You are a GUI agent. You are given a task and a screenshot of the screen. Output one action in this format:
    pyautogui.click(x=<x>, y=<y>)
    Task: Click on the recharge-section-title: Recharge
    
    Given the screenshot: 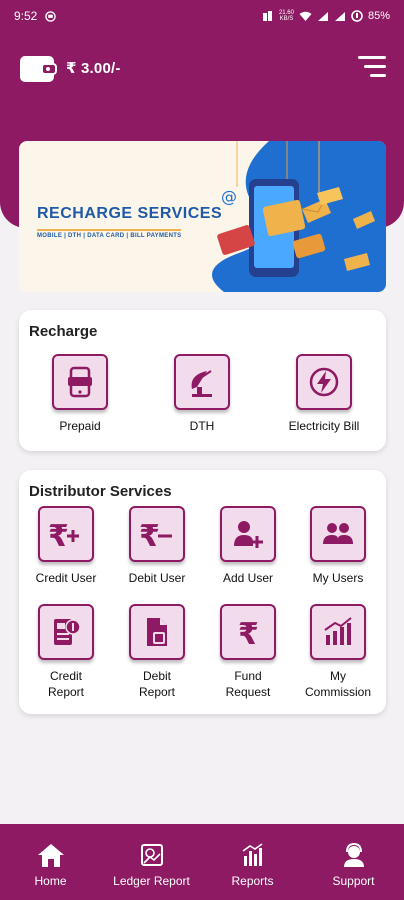 What is the action you would take?
    pyautogui.click(x=63, y=331)
    